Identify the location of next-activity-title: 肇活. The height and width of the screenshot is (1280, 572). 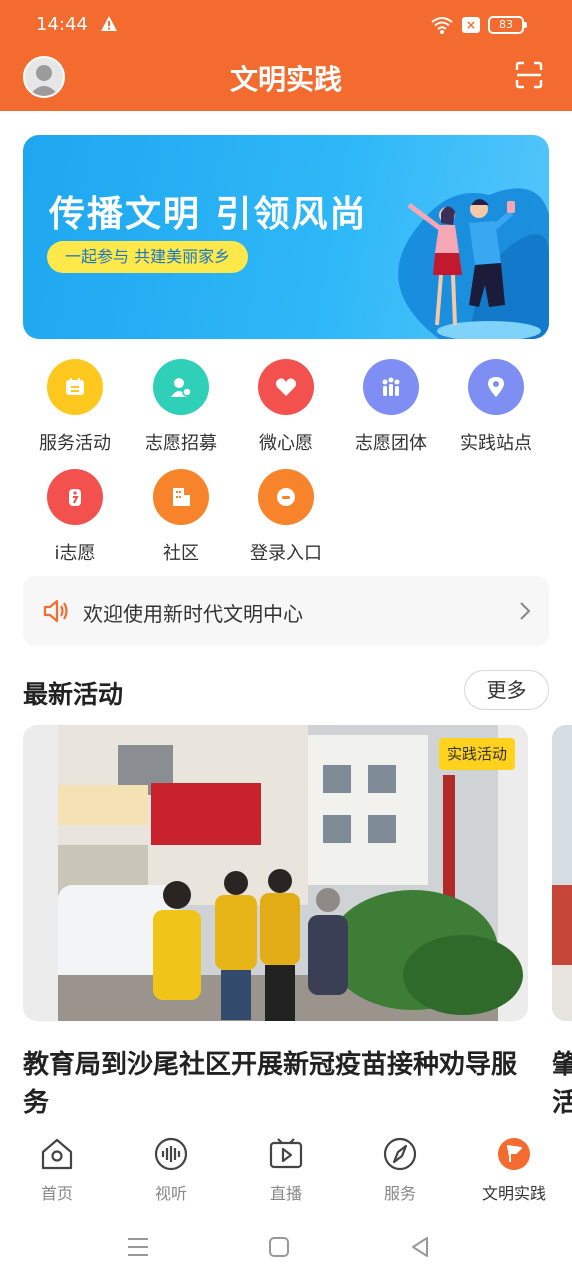
(562, 1084).